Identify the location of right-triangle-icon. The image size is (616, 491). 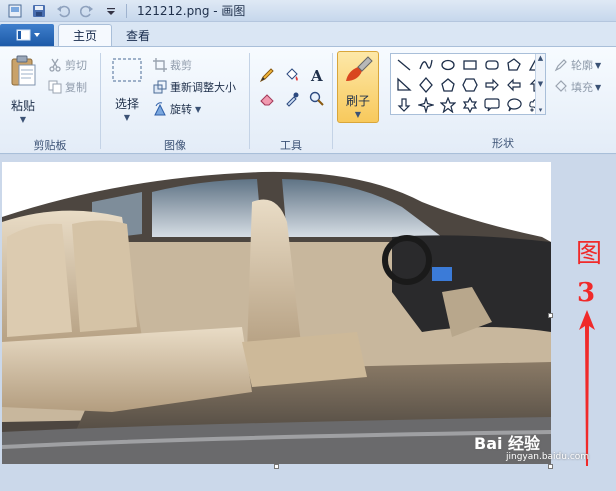
(404, 84).